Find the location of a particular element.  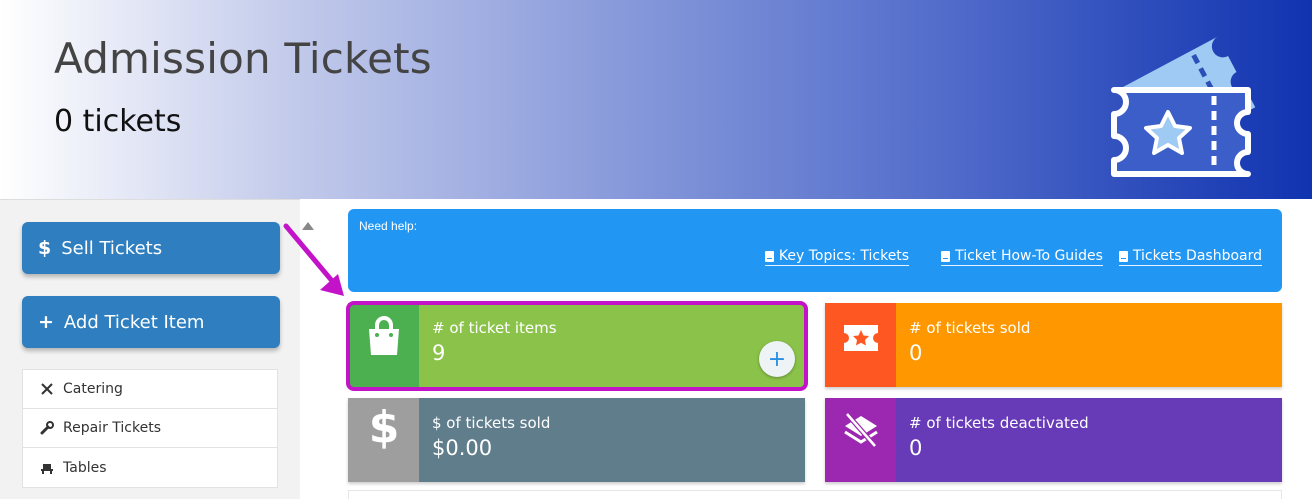

key-topics-link: Key Topics: Tickets is located at coordinates (837, 257).